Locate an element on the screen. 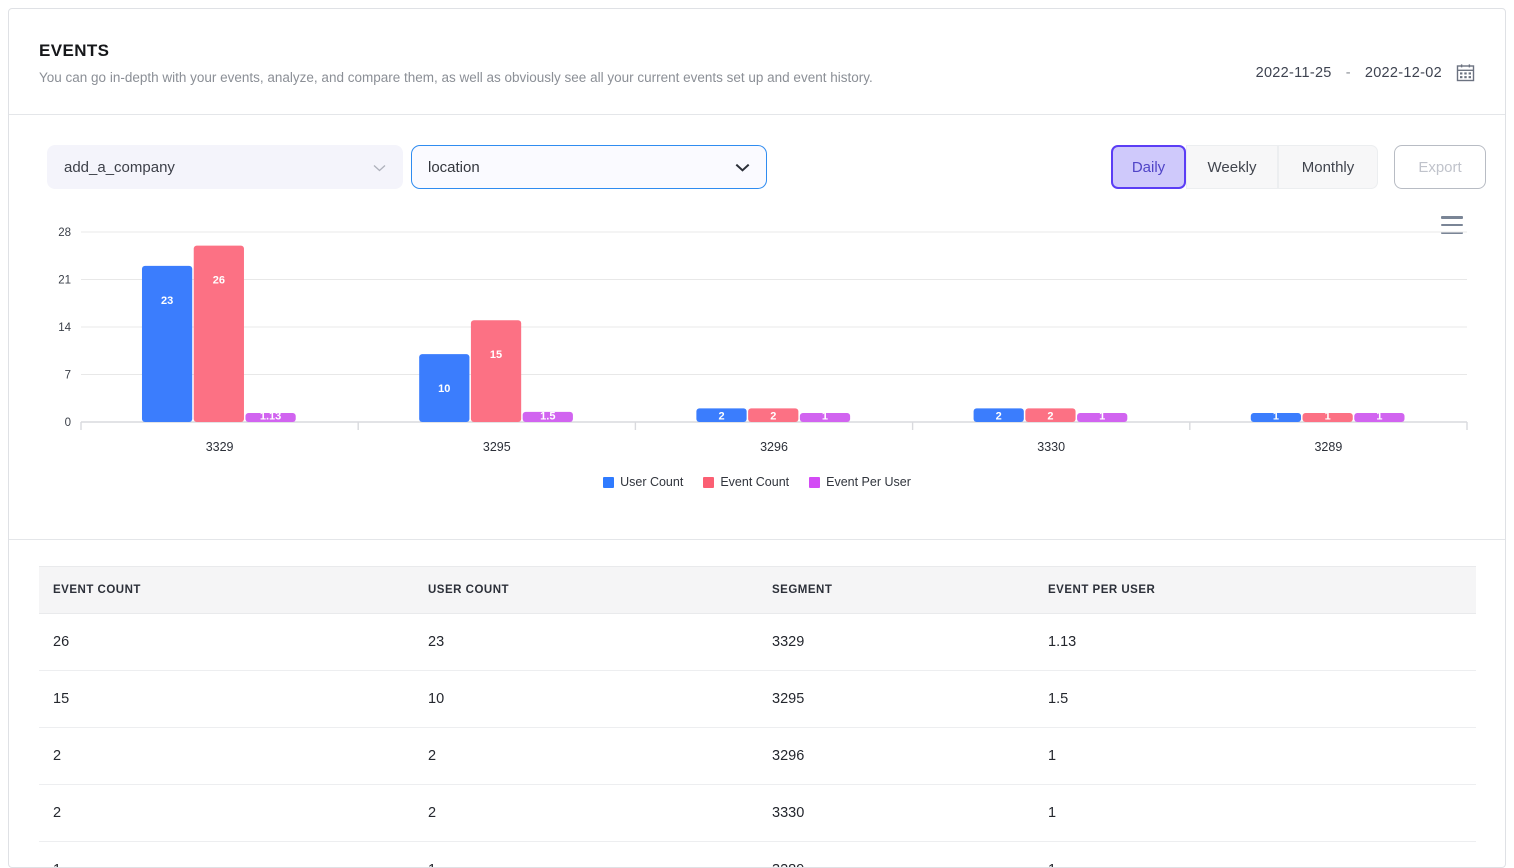 This screenshot has height=868, width=1514. table-row: 1132891 is located at coordinates (757, 855).